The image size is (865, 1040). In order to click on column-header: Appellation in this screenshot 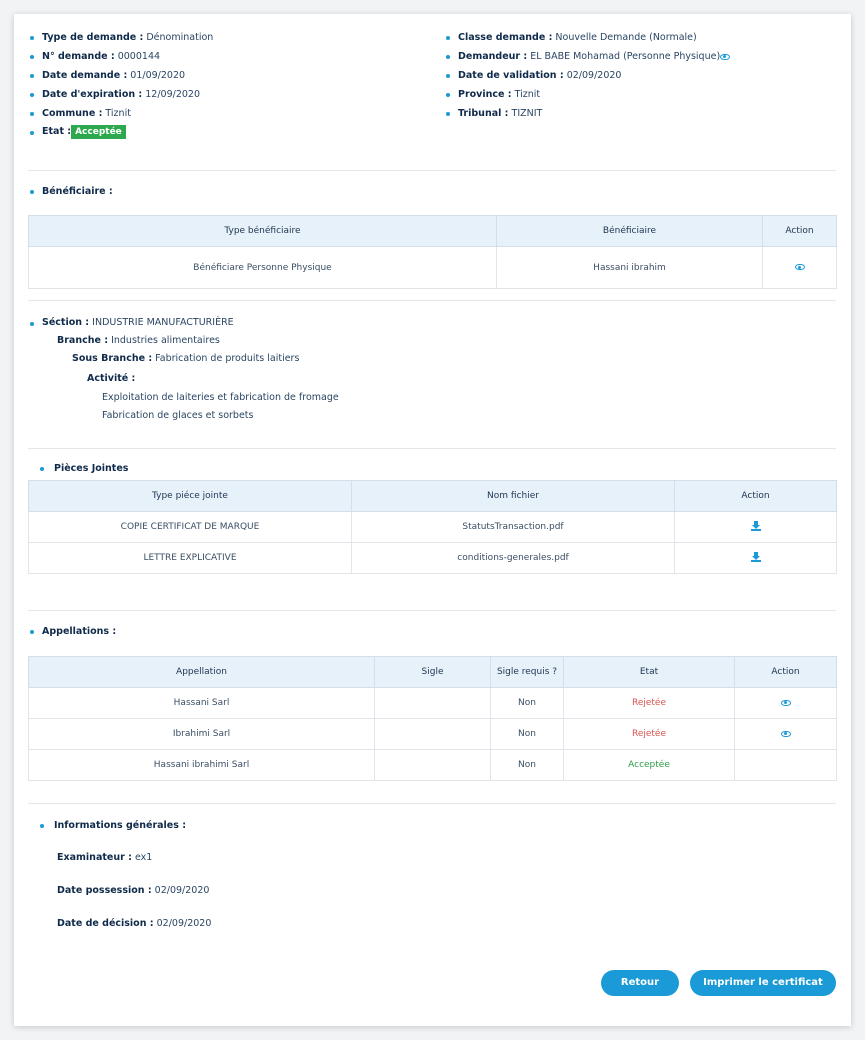, I will do `click(201, 672)`.